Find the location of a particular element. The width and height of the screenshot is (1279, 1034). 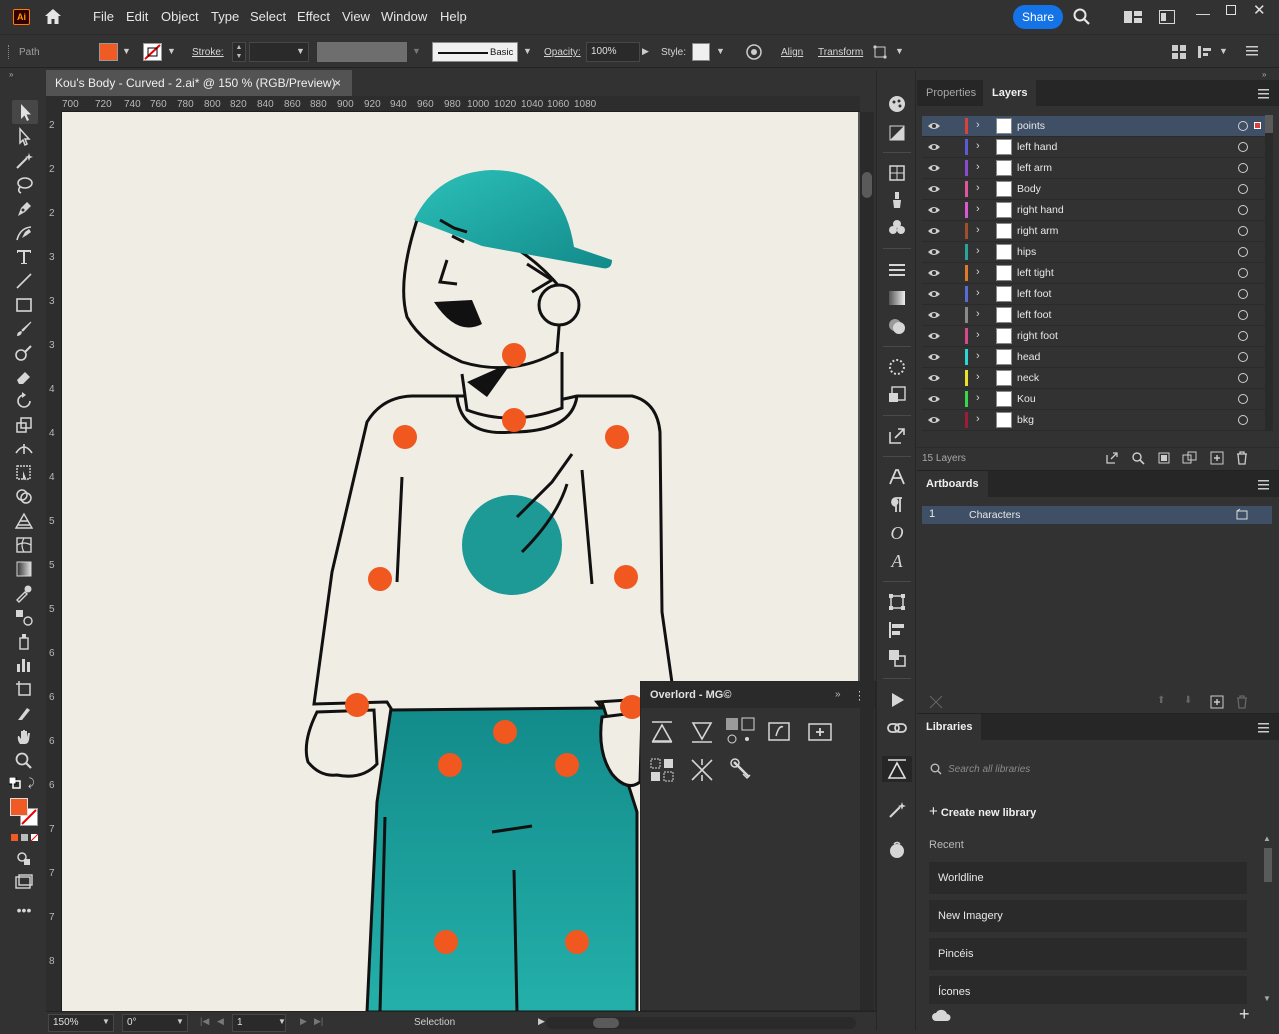

tab-artboards: Artboards is located at coordinates (952, 484).